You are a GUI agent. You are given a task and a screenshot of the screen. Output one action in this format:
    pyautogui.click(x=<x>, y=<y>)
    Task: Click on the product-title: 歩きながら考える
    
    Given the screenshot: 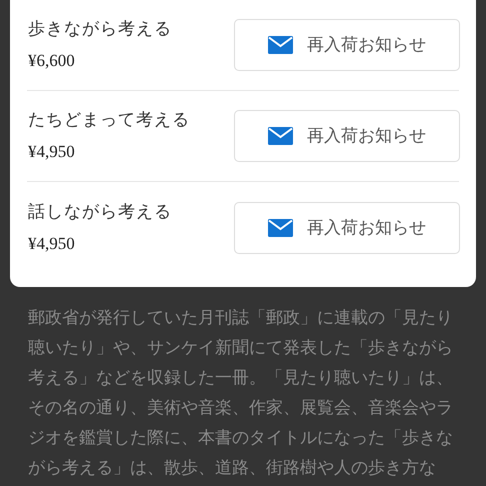 What is the action you would take?
    pyautogui.click(x=100, y=29)
    